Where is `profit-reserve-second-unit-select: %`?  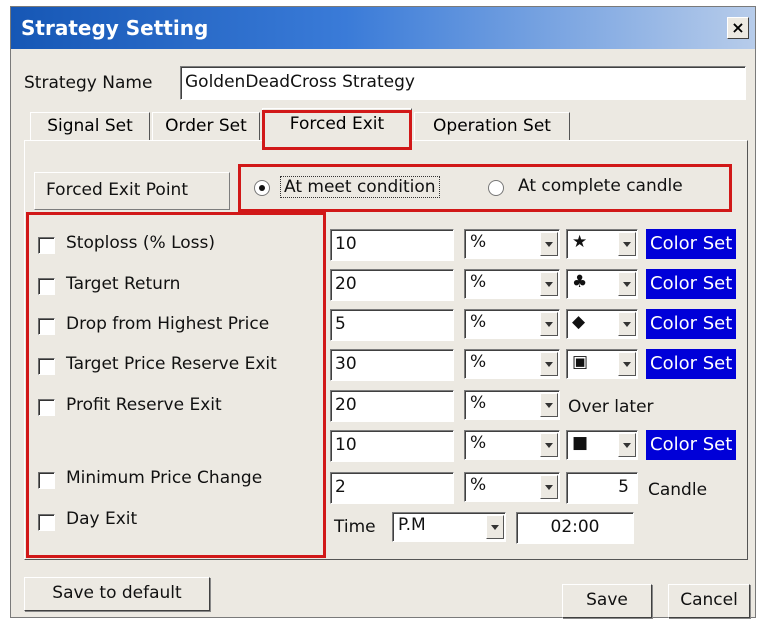 profit-reserve-second-unit-select: % is located at coordinates (512, 445).